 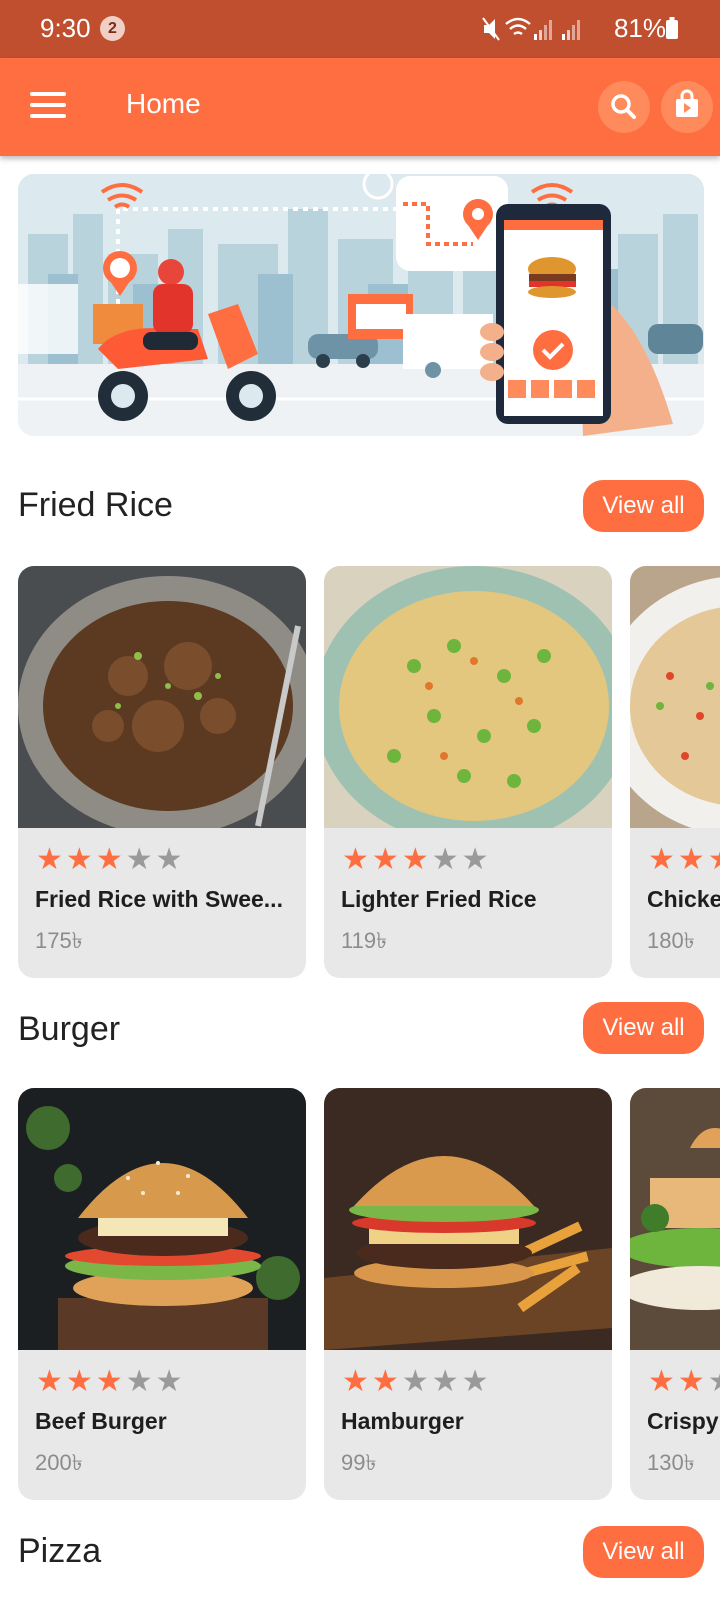 I want to click on wifi-icon, so click(x=518, y=26).